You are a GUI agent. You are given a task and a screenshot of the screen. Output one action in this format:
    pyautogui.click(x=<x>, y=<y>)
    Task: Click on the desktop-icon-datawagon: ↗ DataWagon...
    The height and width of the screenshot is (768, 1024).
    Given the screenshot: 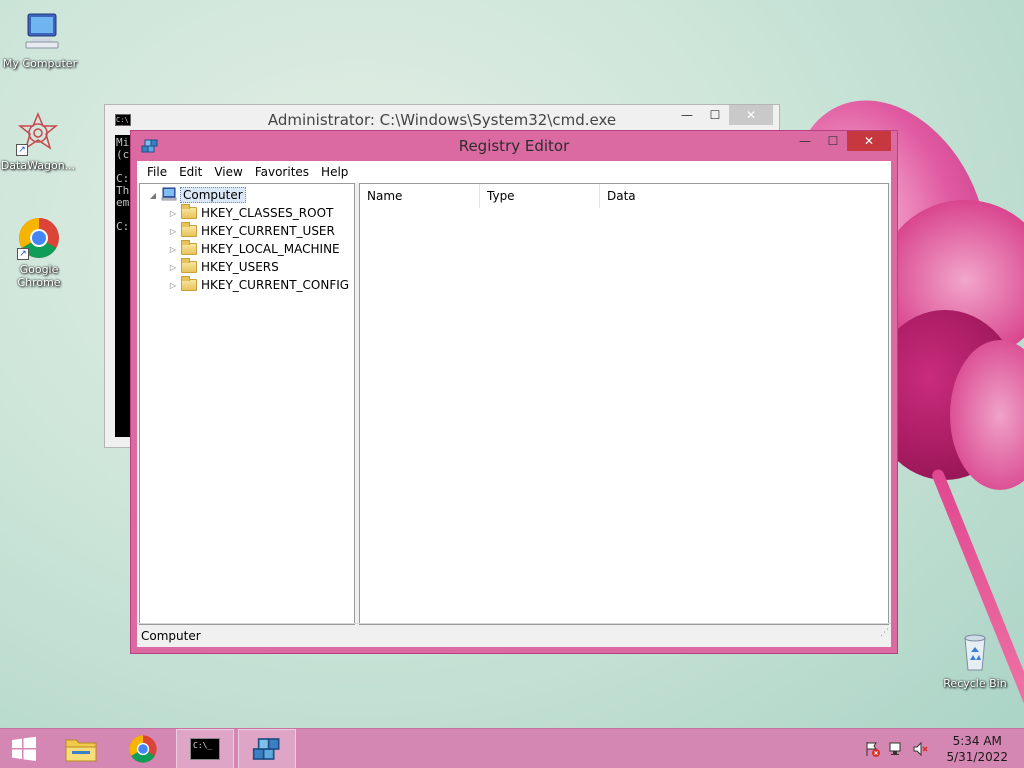 What is the action you would take?
    pyautogui.click(x=39, y=142)
    